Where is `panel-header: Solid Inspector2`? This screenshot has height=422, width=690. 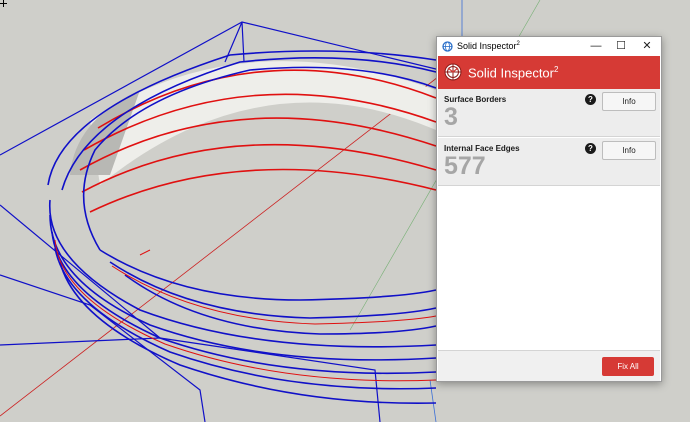
panel-header: Solid Inspector2 is located at coordinates (549, 72).